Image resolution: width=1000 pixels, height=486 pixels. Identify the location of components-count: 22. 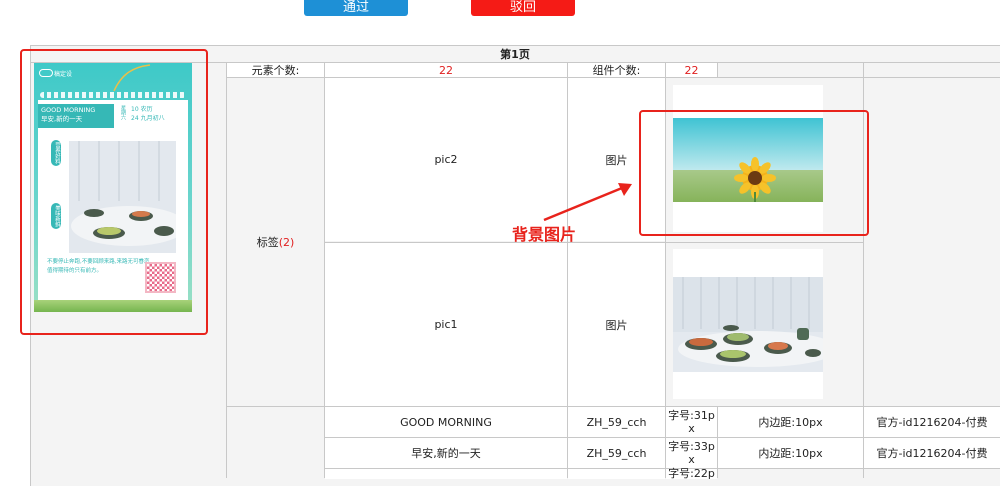
(691, 70).